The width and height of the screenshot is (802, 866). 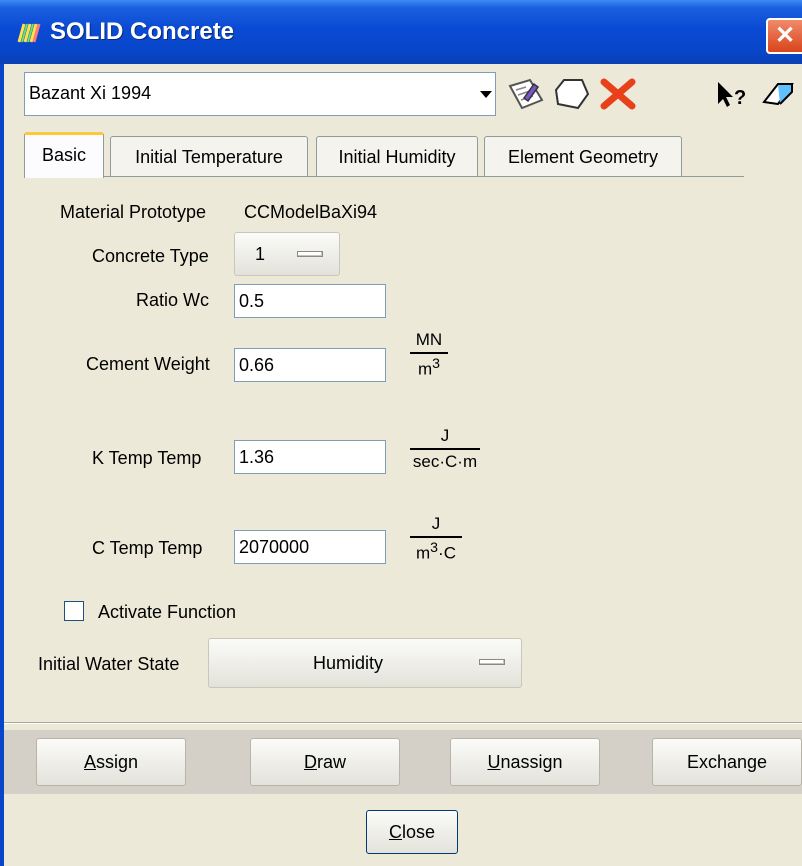 What do you see at coordinates (778, 94) in the screenshot?
I see `eraser-icon` at bounding box center [778, 94].